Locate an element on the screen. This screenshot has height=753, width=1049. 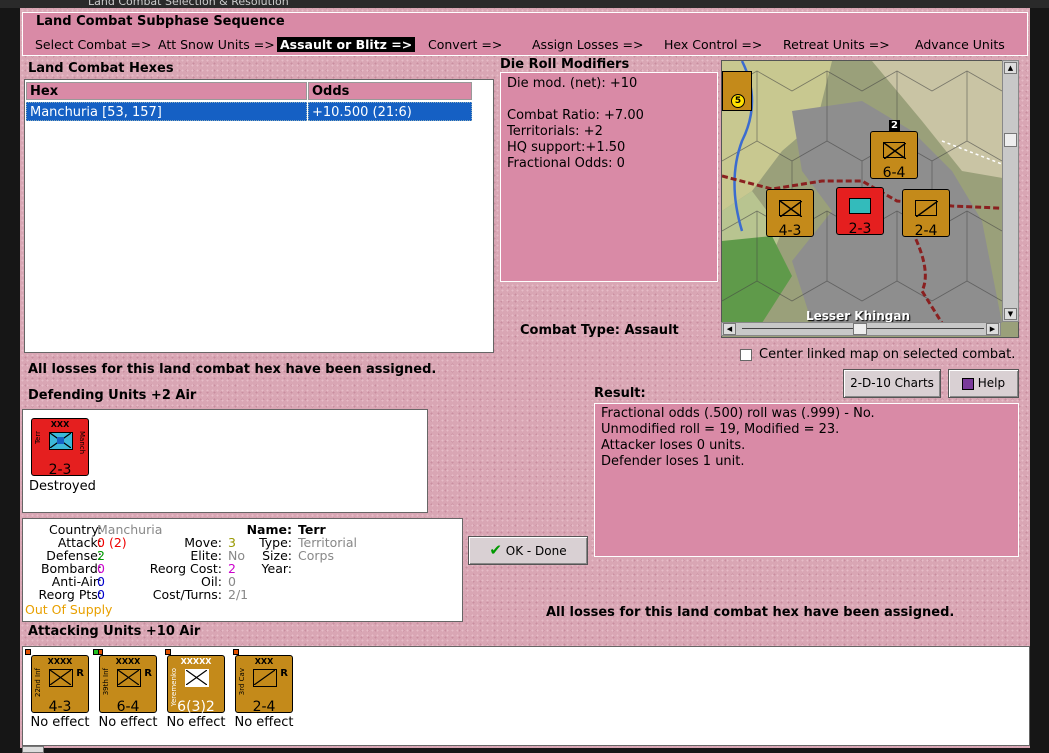
unit-strength: 2-4 is located at coordinates (264, 707).